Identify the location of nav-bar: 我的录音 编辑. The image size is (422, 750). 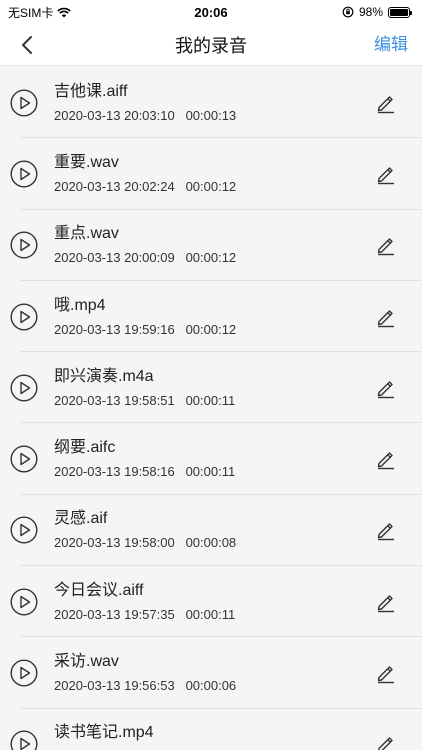
(211, 45).